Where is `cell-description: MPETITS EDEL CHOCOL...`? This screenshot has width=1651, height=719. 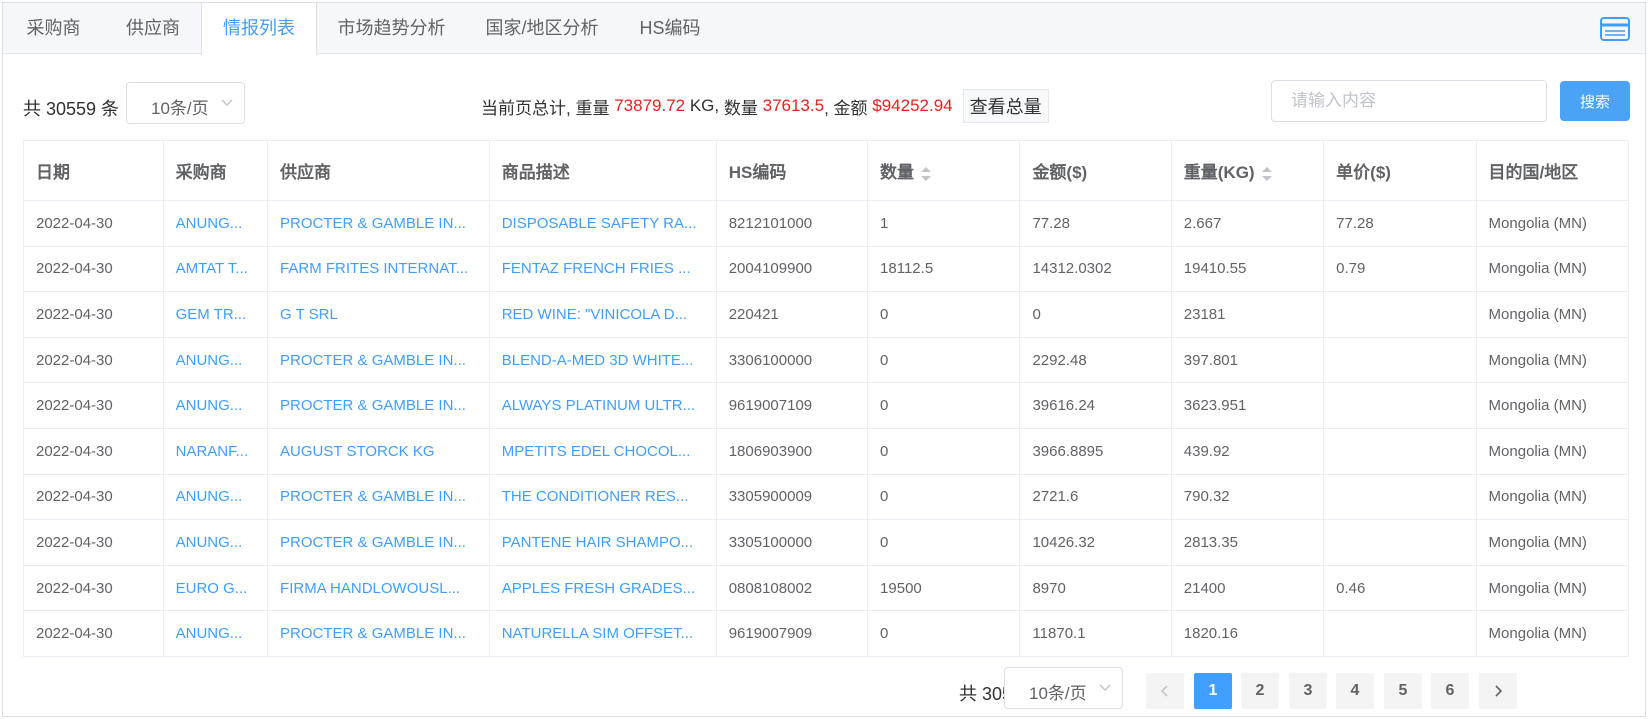 cell-description: MPETITS EDEL CHOCOL... is located at coordinates (602, 451).